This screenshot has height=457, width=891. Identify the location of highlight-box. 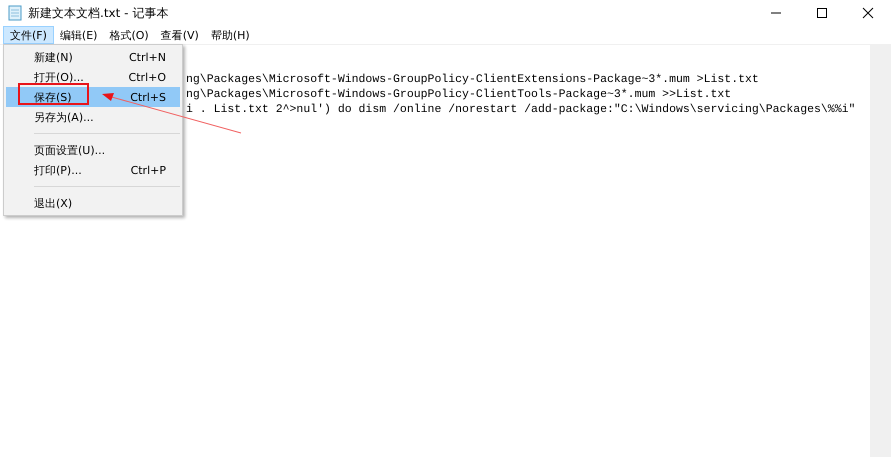
(53, 94).